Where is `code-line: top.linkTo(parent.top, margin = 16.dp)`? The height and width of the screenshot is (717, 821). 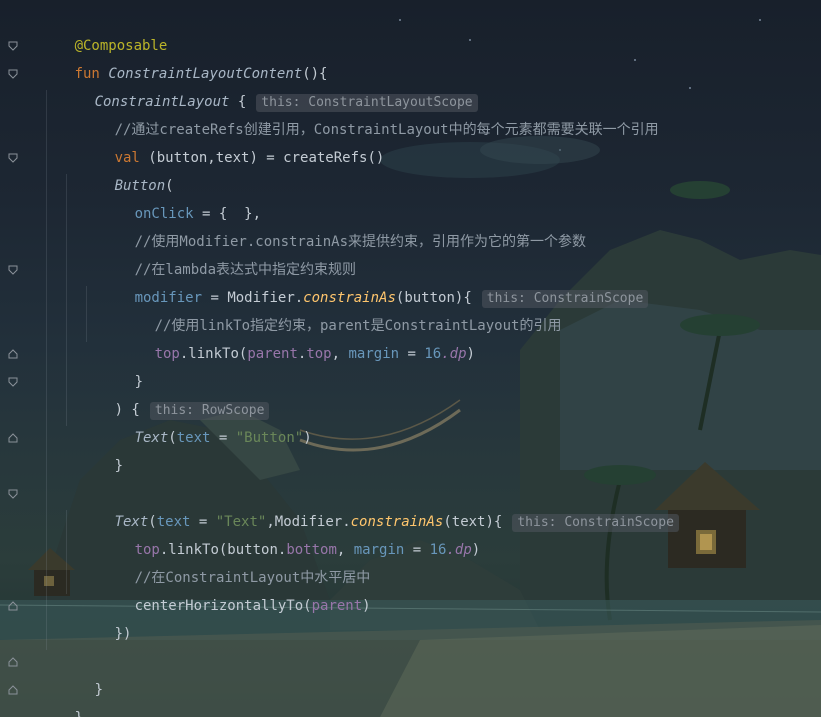 code-line: top.linkTo(parent.top, margin = 16.dp) is located at coordinates (289, 337).